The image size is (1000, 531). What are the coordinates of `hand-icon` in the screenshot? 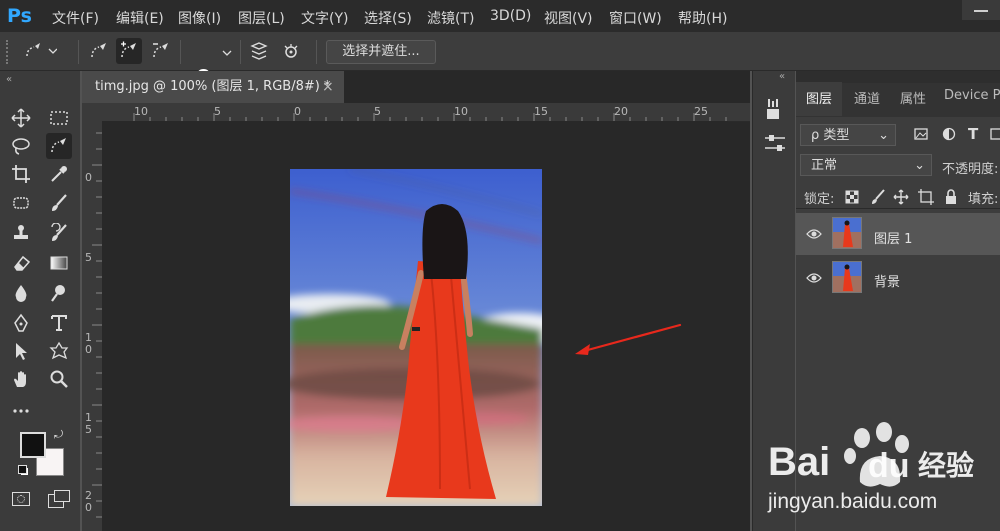 It's located at (21, 379).